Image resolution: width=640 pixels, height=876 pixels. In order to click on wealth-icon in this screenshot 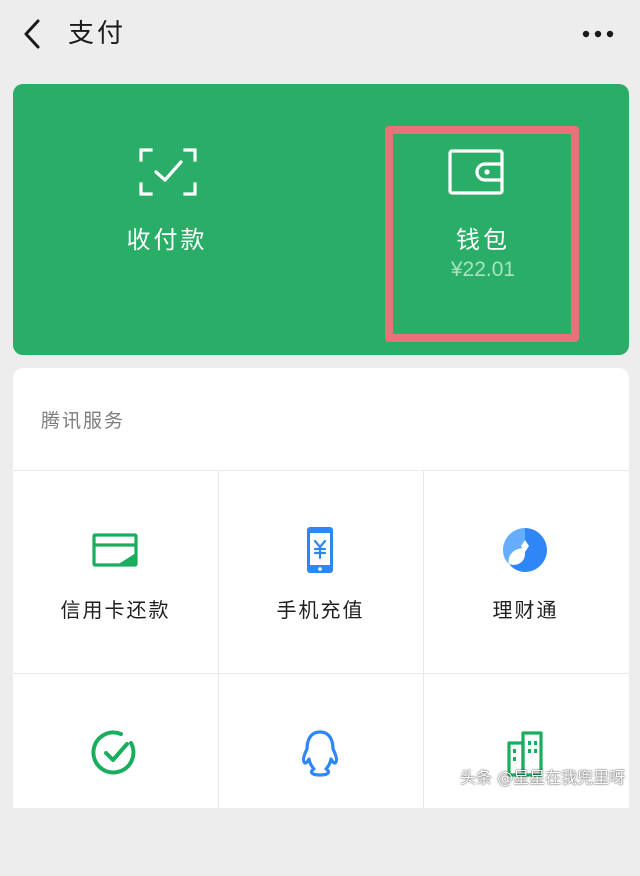, I will do `click(525, 550)`.